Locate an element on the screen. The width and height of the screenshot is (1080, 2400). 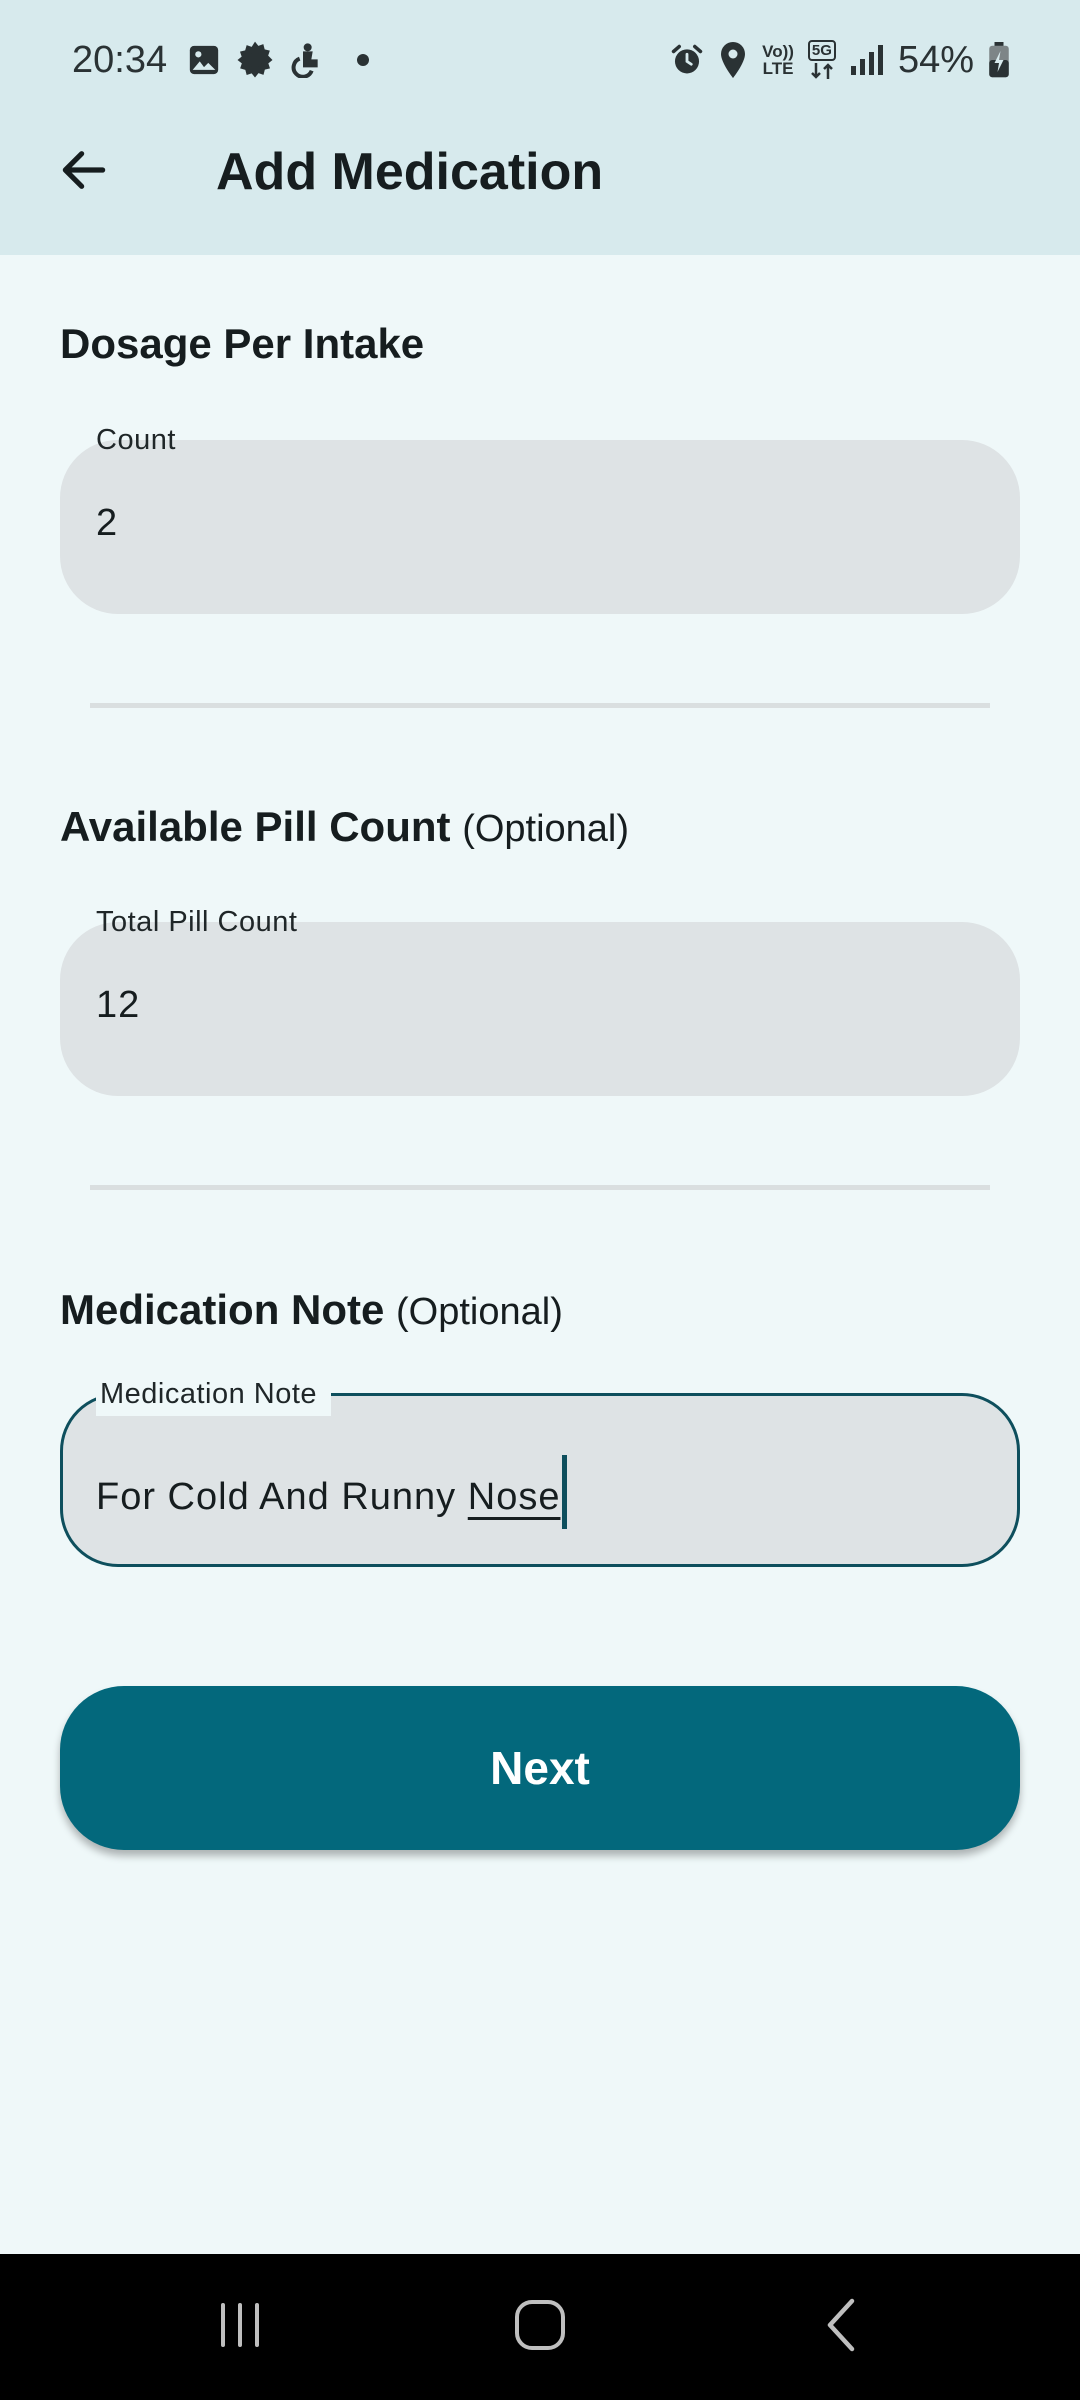
medication-note-field: Medication Note For Cold And Runny Nose is located at coordinates (540, 1469).